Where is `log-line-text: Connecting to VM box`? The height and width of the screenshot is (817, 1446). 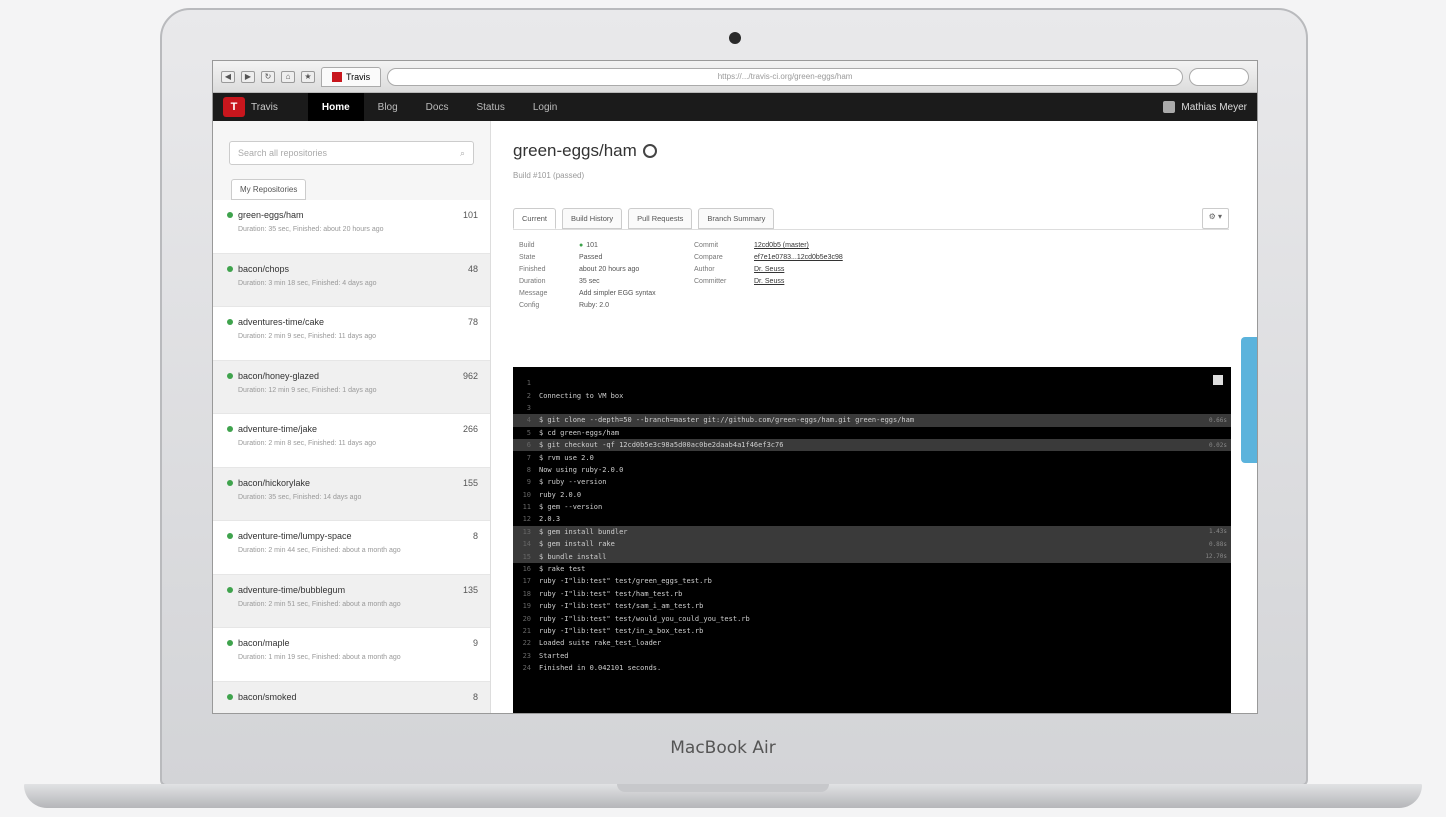 log-line-text: Connecting to VM box is located at coordinates (581, 395).